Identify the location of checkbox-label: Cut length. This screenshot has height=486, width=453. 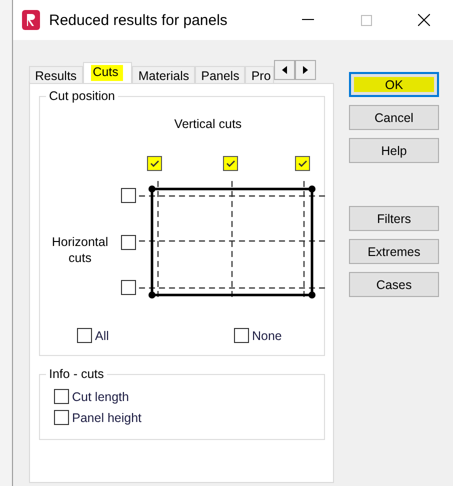
(100, 397).